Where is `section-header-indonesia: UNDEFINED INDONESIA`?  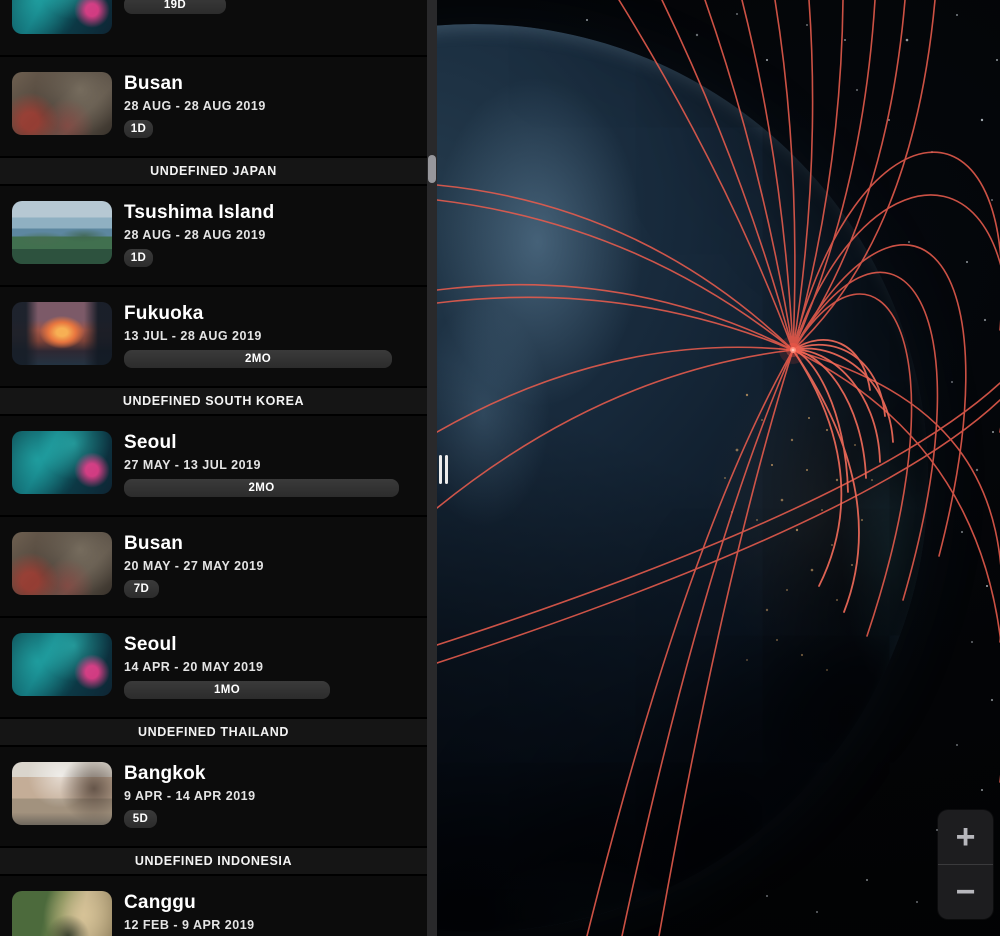
section-header-indonesia: UNDEFINED INDONESIA is located at coordinates (213, 861).